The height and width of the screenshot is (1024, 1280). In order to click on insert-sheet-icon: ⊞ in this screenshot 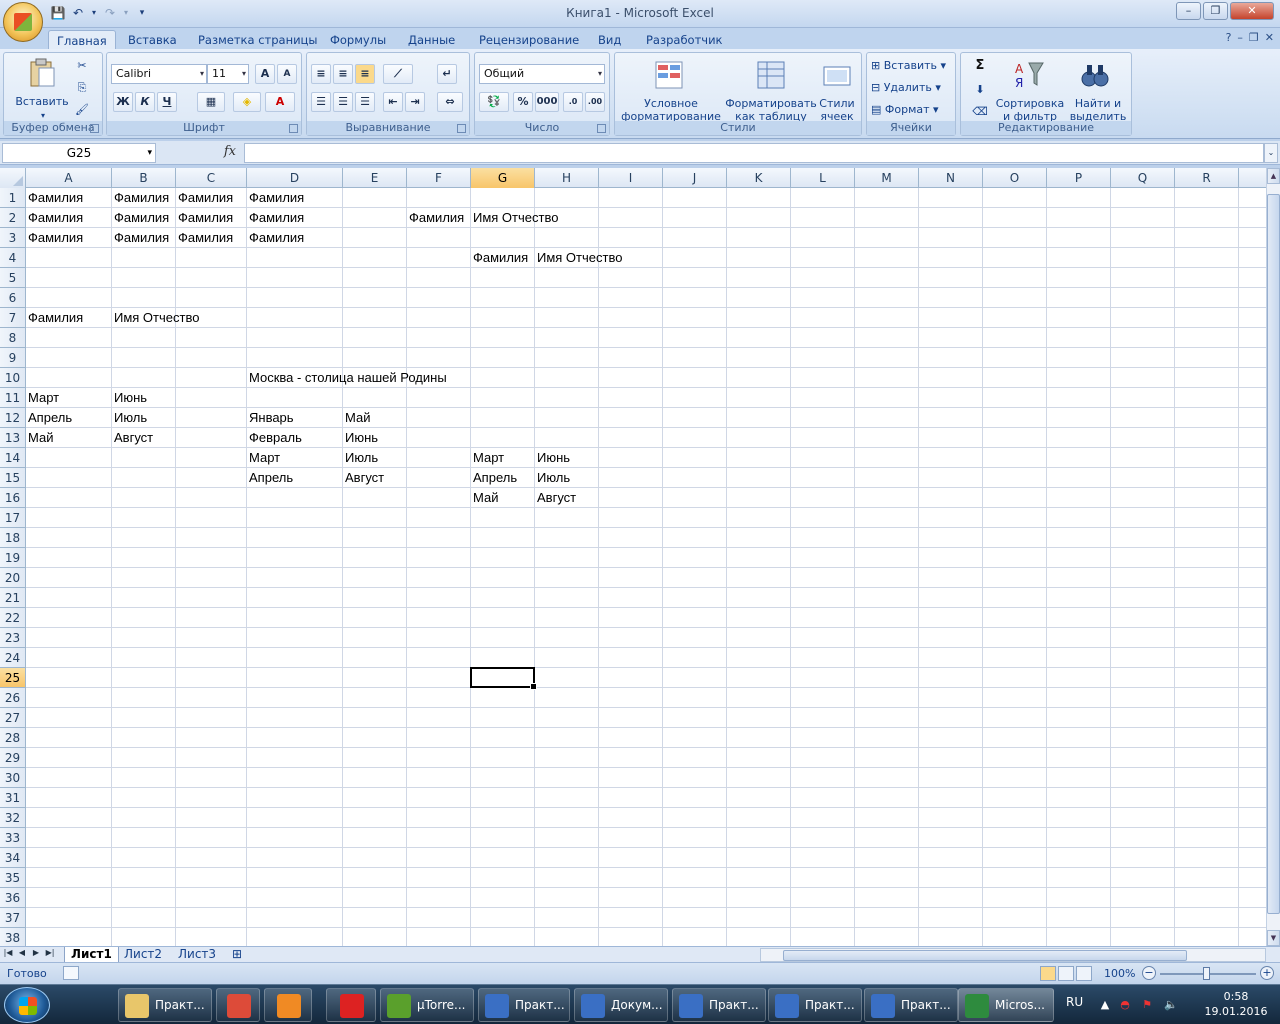, I will do `click(237, 955)`.